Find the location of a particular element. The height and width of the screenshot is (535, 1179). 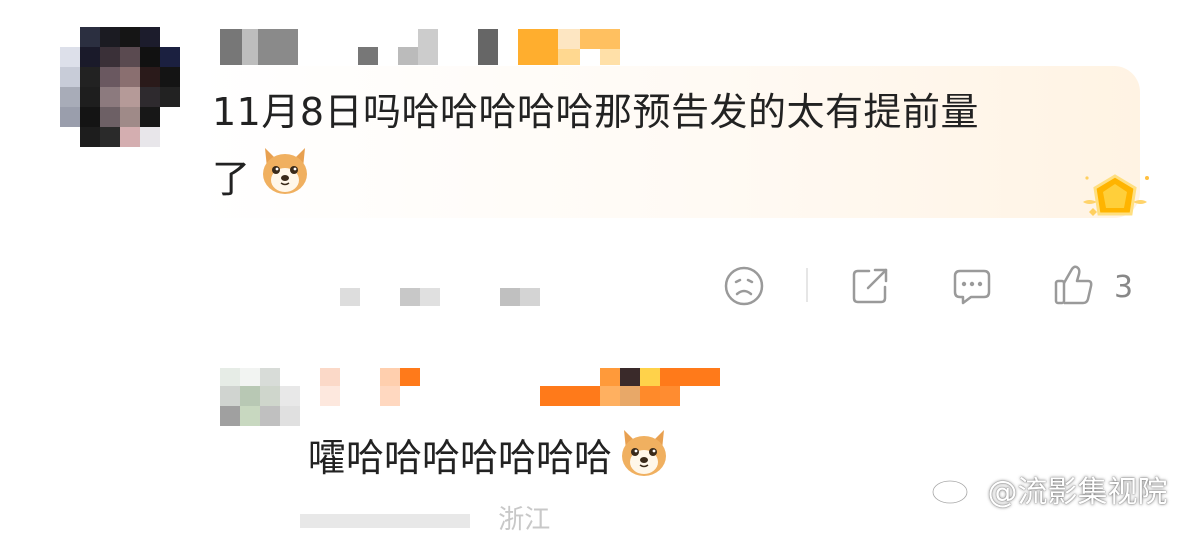

reply-location-partial: 浙江 is located at coordinates (524, 520).